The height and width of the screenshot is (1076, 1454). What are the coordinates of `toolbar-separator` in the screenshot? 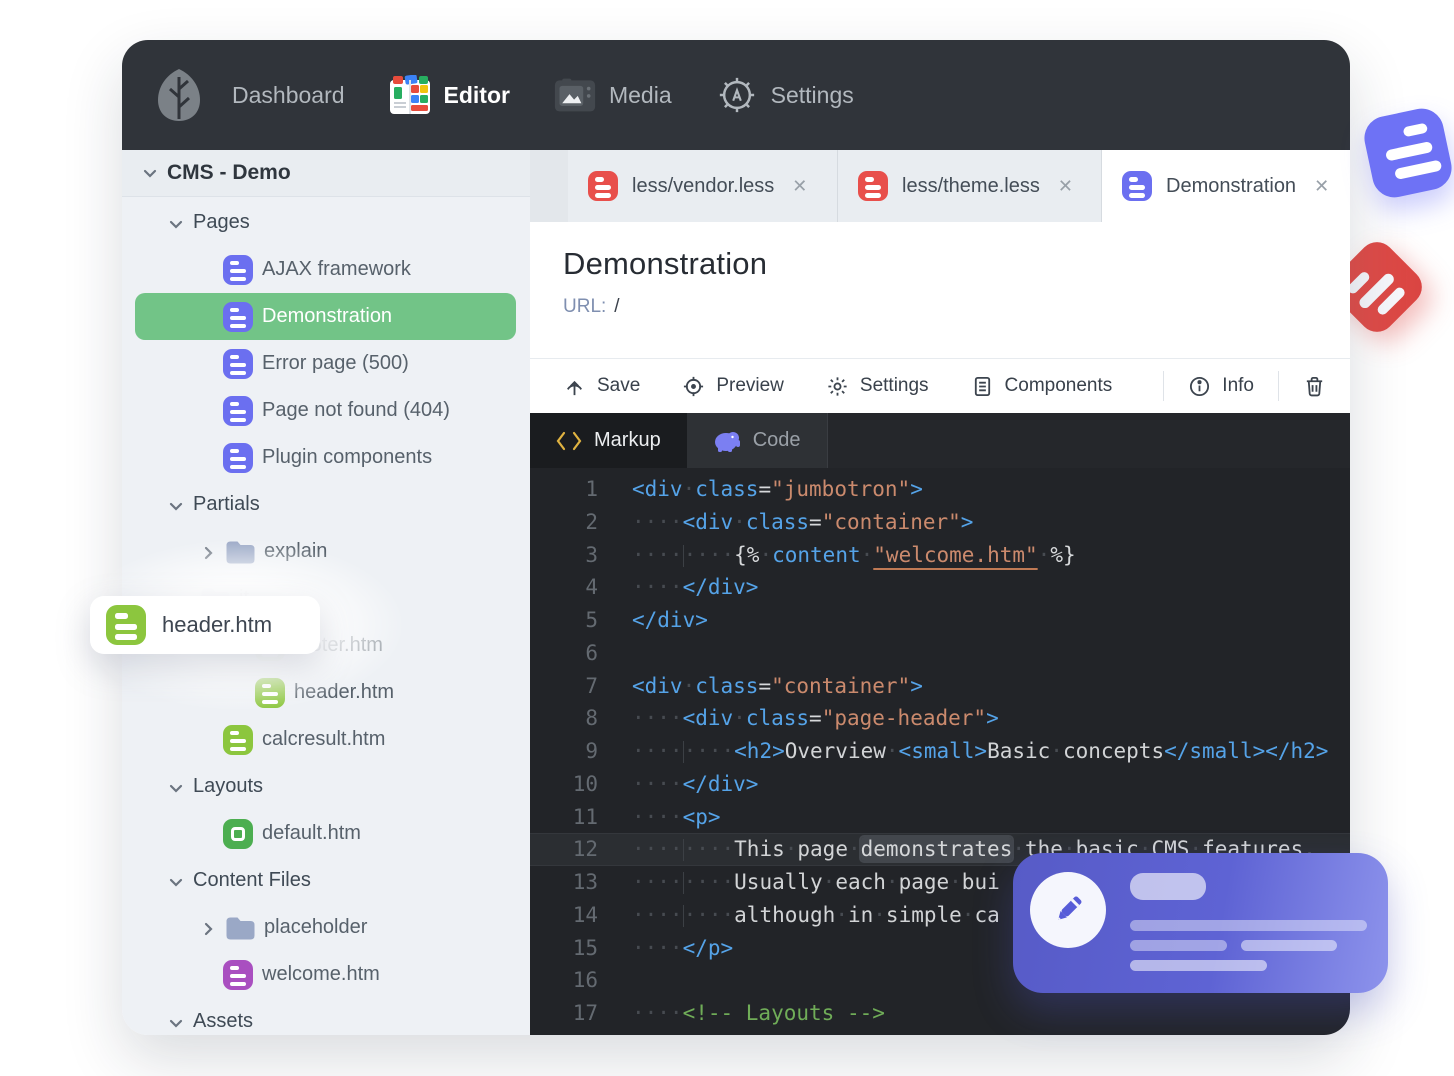 It's located at (1164, 386).